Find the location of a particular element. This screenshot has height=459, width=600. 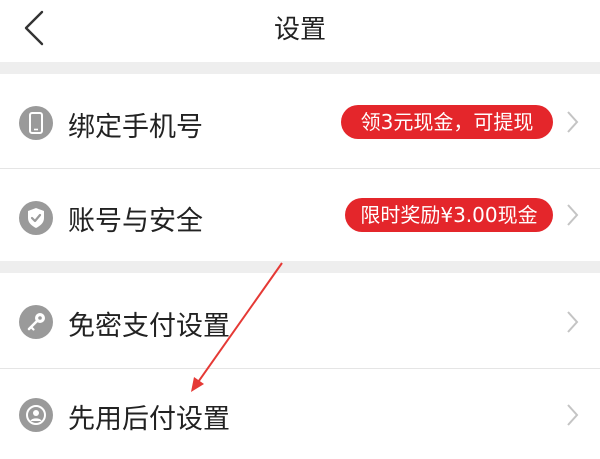

settings-item-label: 先用后付设置 is located at coordinates (149, 419).